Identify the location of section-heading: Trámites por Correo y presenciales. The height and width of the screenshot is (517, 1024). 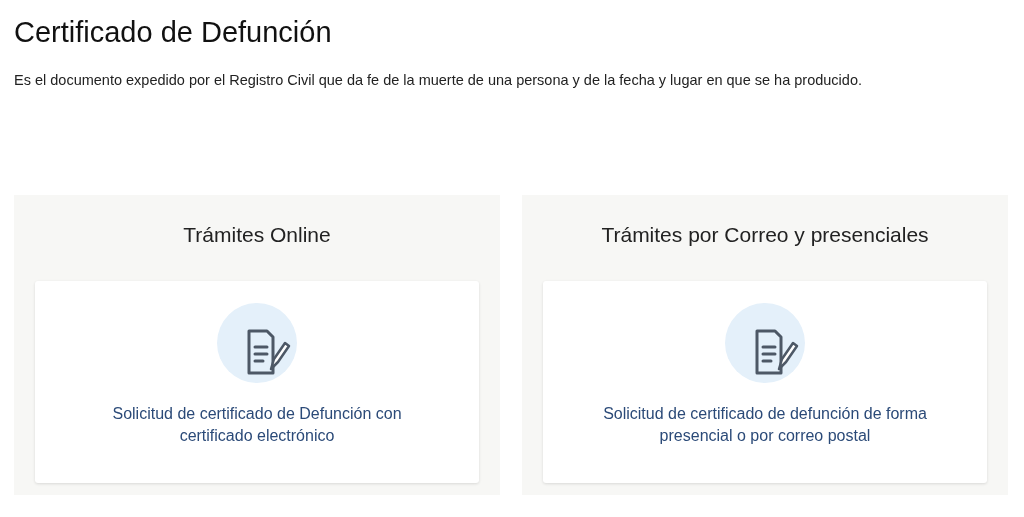
(765, 235).